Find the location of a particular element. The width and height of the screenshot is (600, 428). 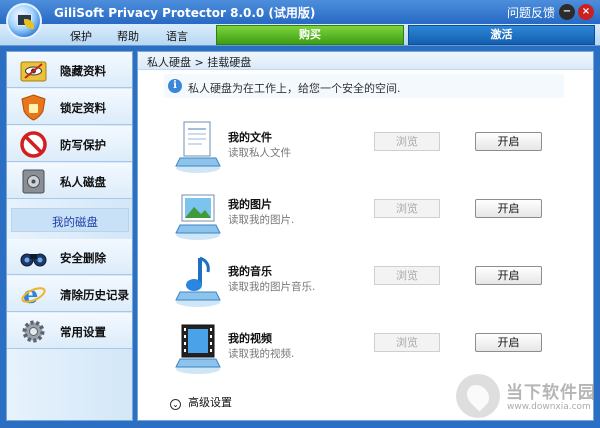

gear-icon is located at coordinates (33, 331).